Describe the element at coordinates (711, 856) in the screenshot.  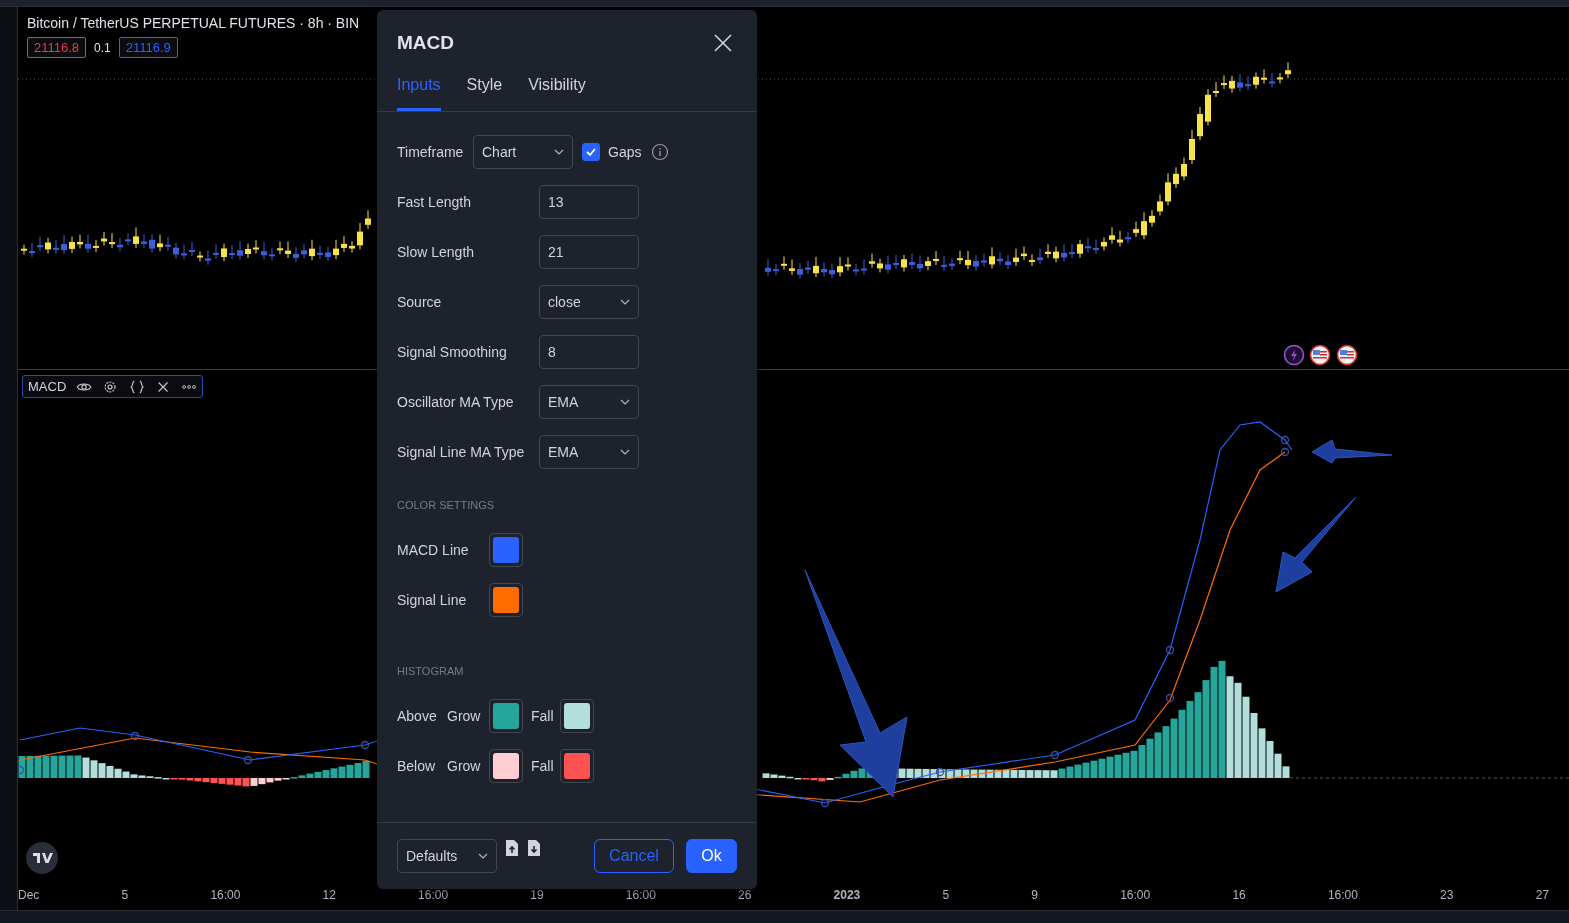
I see `ok-button: Ok` at that location.